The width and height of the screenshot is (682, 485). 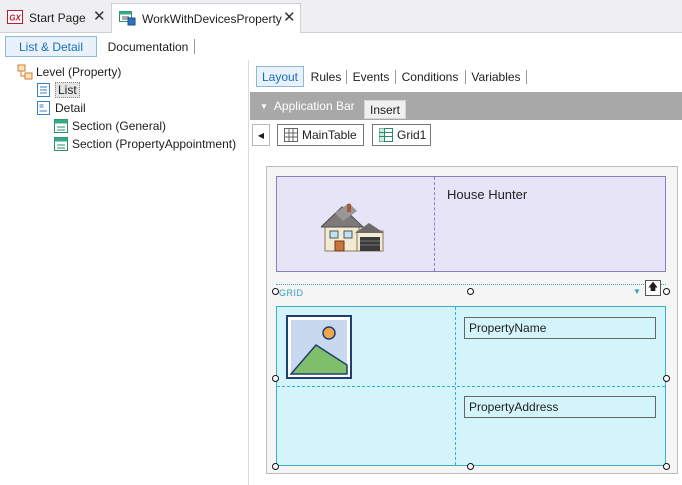 I want to click on tab-workwithdevicesproperty: WorkWithDevicesProperty ✕, so click(x=206, y=18).